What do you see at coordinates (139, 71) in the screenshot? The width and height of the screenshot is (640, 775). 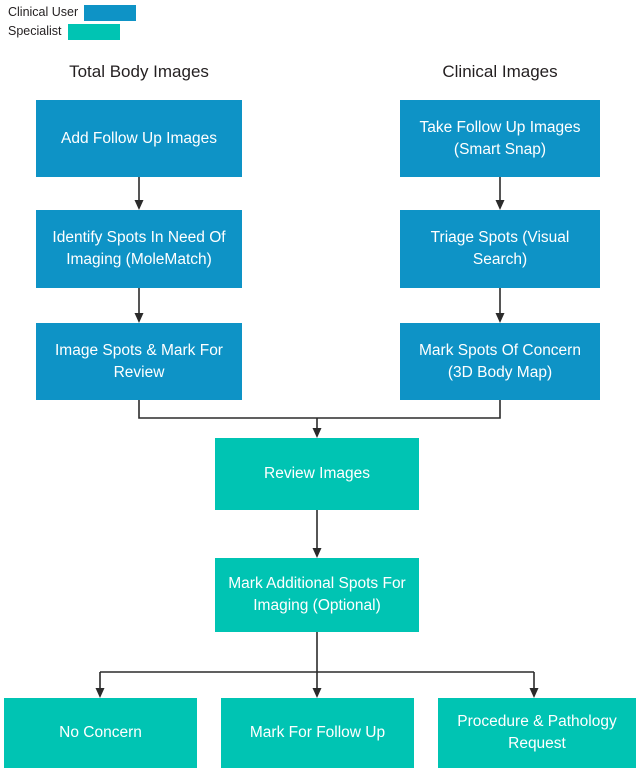 I see `column-heading-total-body-images: Total Body Images` at bounding box center [139, 71].